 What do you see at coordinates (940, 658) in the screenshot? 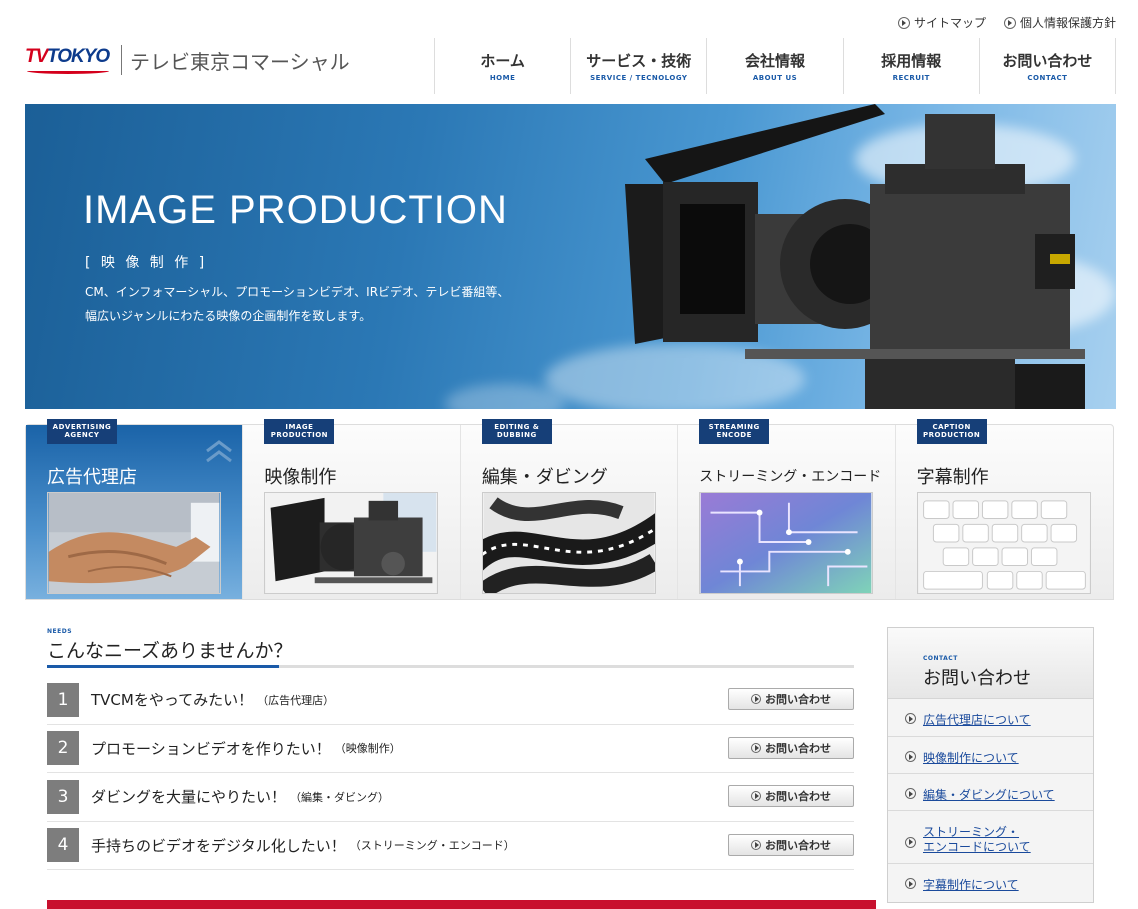
I see `contact-eyebrow: CONTACT` at bounding box center [940, 658].